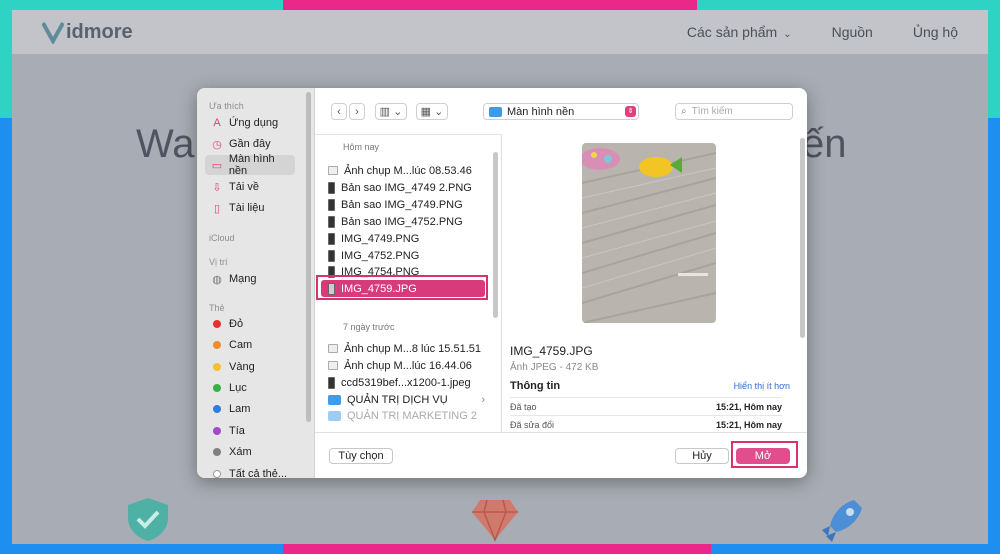 The height and width of the screenshot is (554, 1000). What do you see at coordinates (339, 111) in the screenshot?
I see `back-button: ‹` at bounding box center [339, 111].